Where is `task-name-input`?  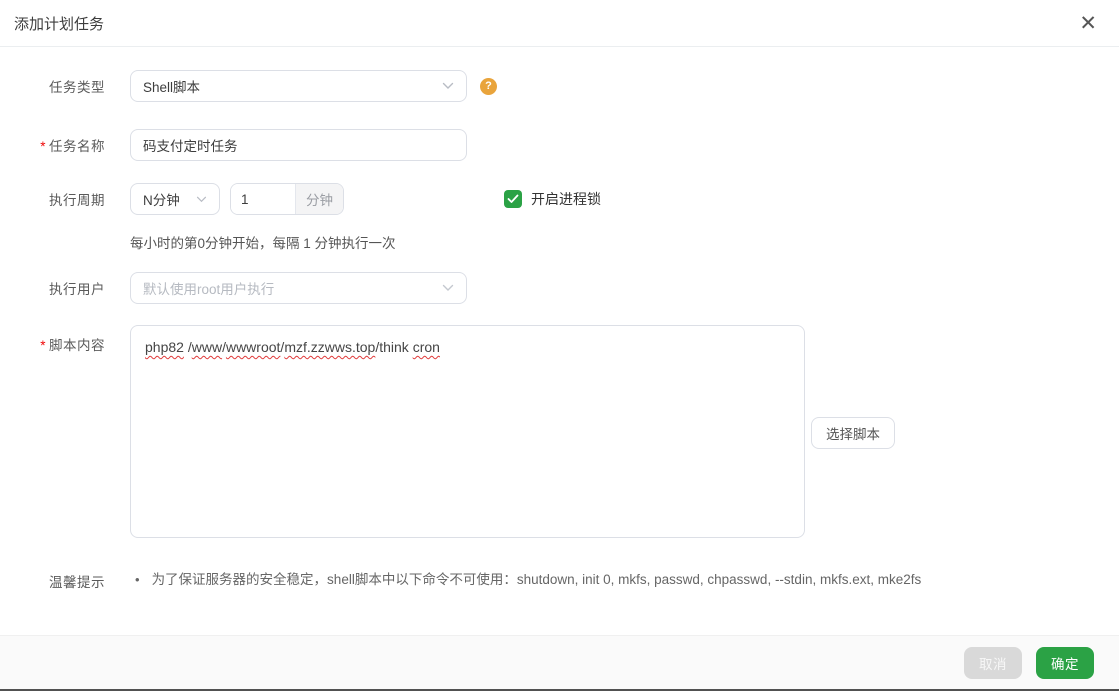 task-name-input is located at coordinates (298, 145).